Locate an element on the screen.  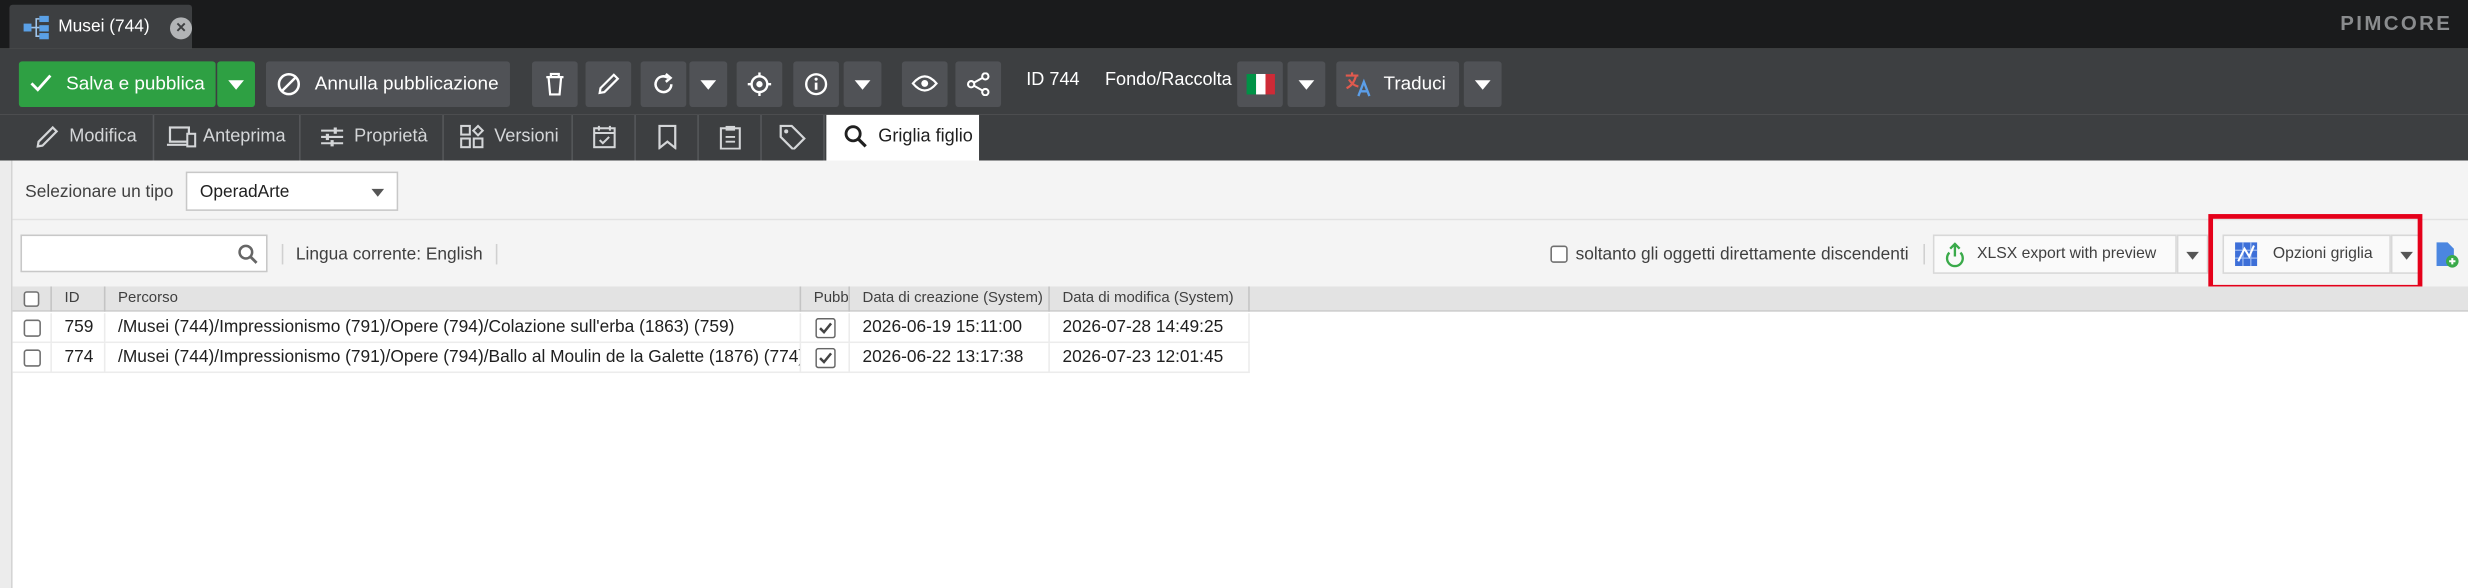
select-all-checkbox is located at coordinates (31, 299).